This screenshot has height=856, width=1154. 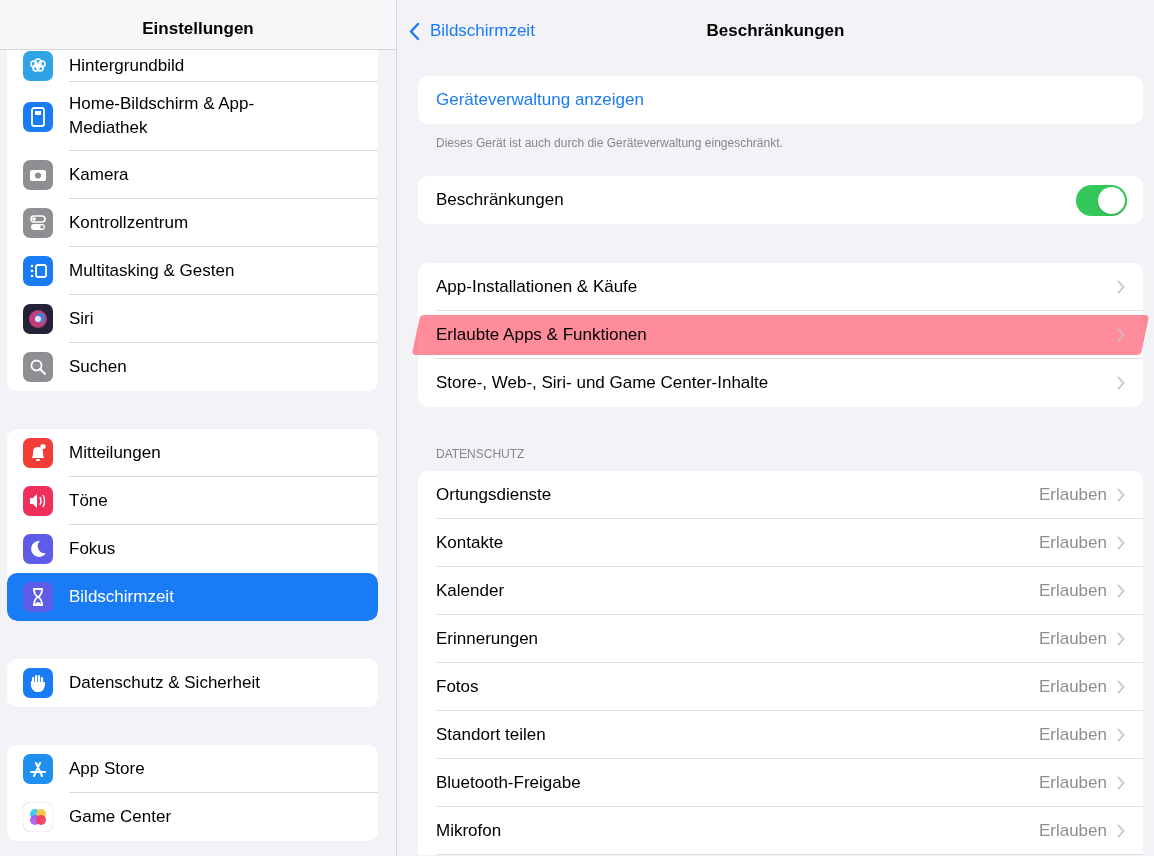 I want to click on privacy-label: Fotos, so click(x=457, y=686).